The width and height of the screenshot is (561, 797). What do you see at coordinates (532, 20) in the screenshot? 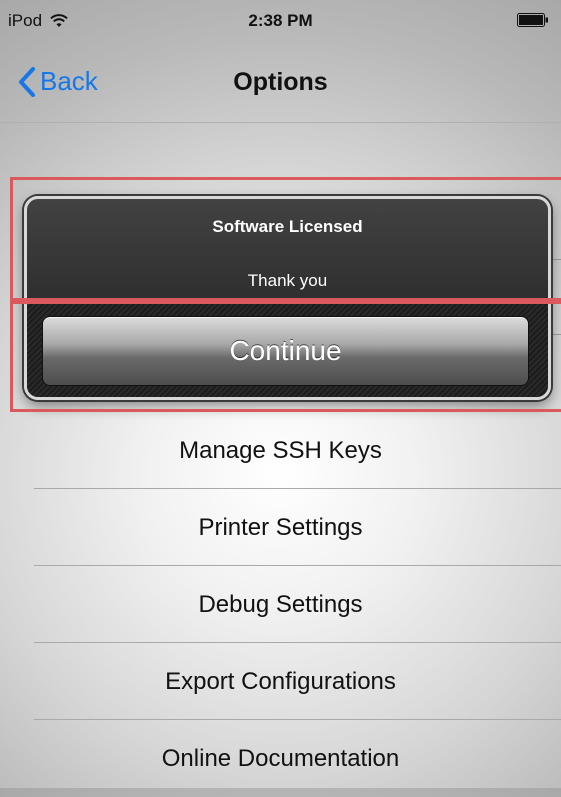
I see `battery-icon` at bounding box center [532, 20].